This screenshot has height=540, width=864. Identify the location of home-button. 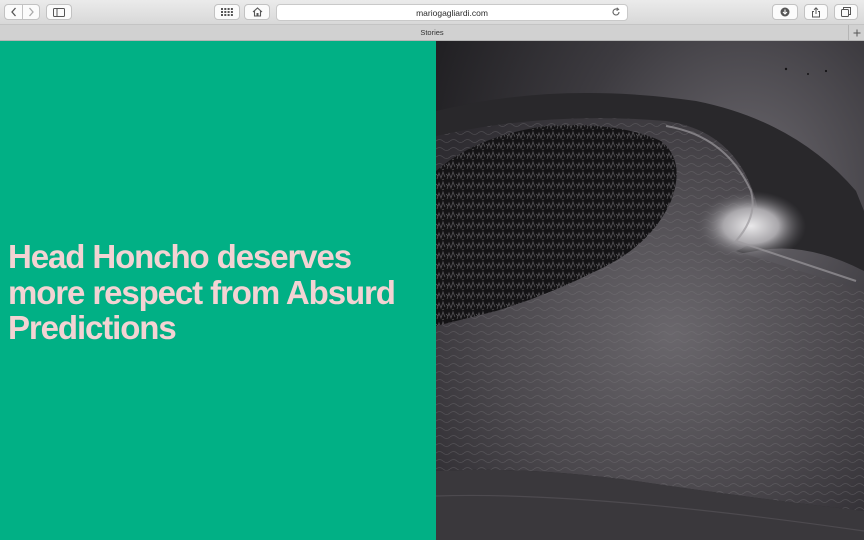
(257, 12).